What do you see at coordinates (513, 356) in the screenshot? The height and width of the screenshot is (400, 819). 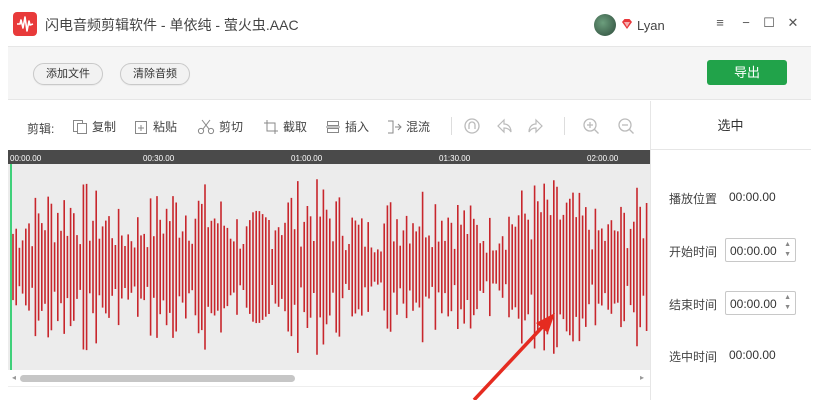 I see `annotation-arrow` at bounding box center [513, 356].